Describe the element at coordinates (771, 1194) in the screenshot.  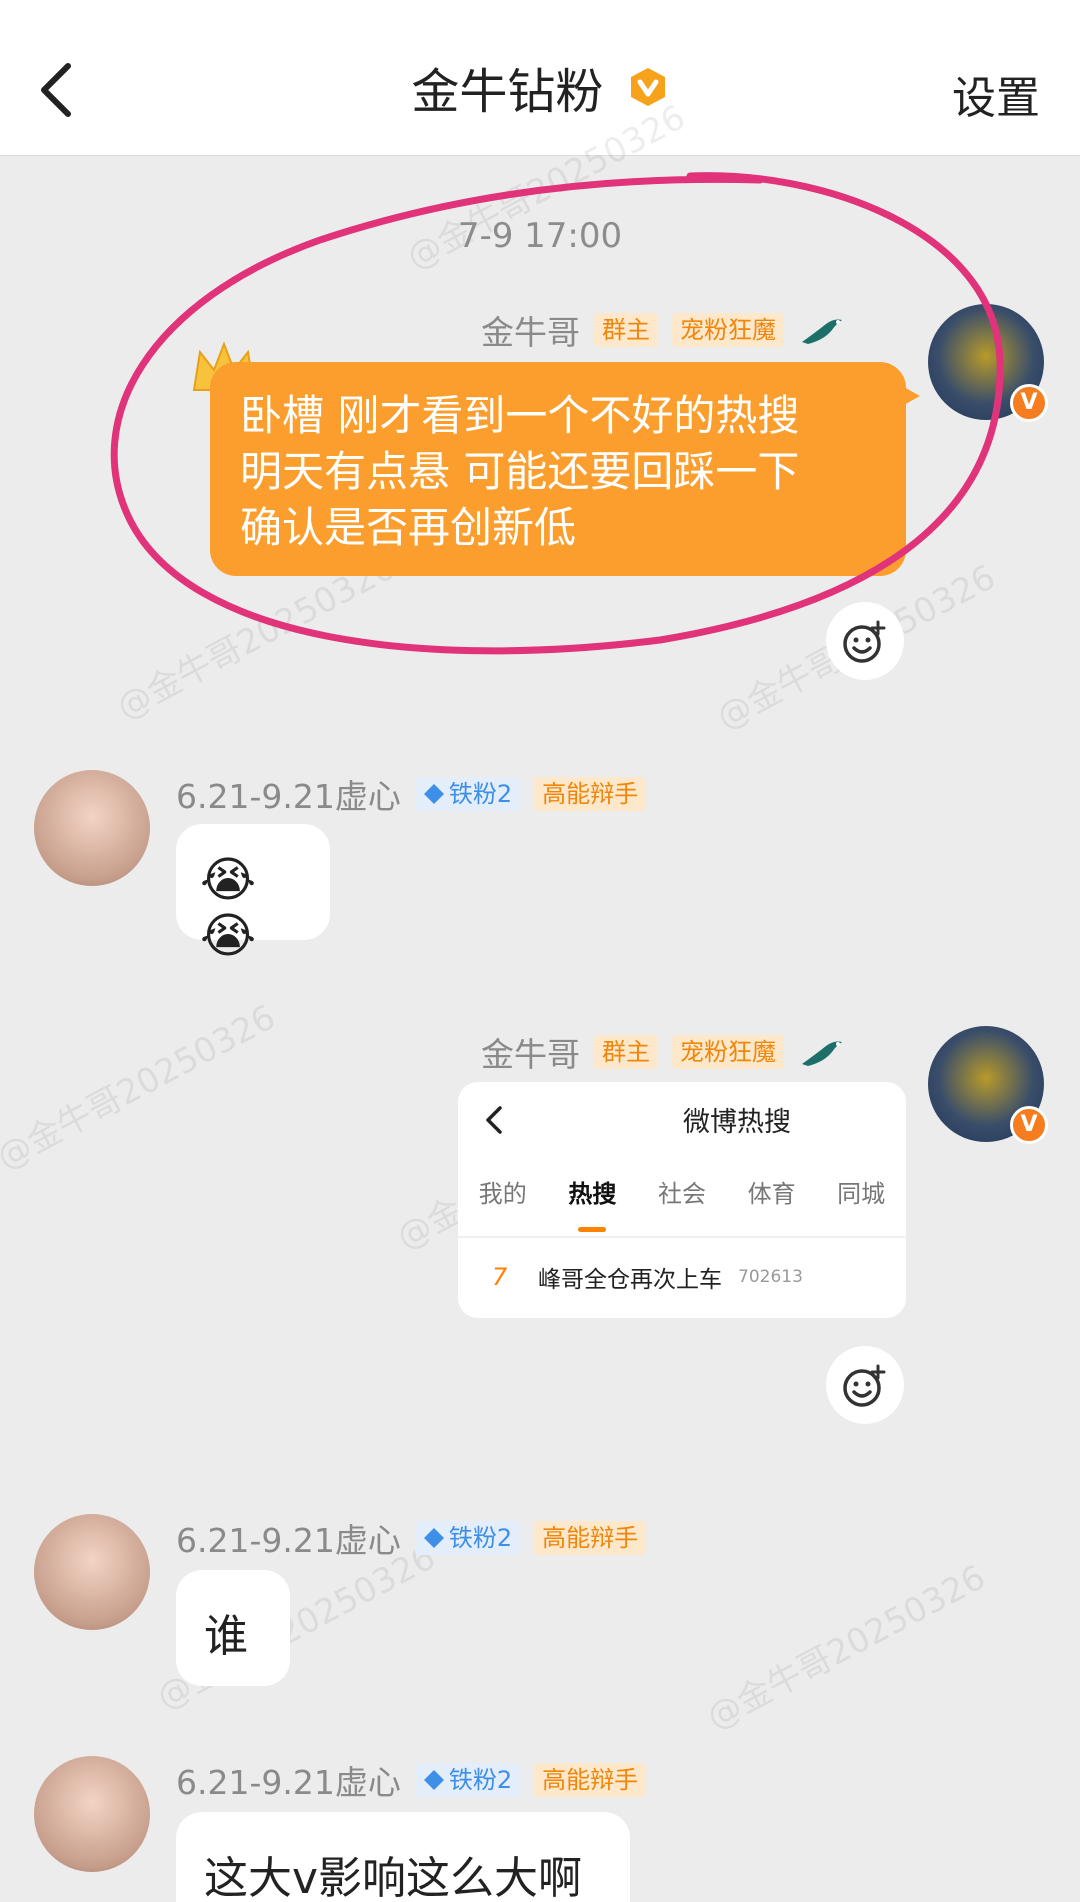
I see `tab-sports: 体育` at that location.